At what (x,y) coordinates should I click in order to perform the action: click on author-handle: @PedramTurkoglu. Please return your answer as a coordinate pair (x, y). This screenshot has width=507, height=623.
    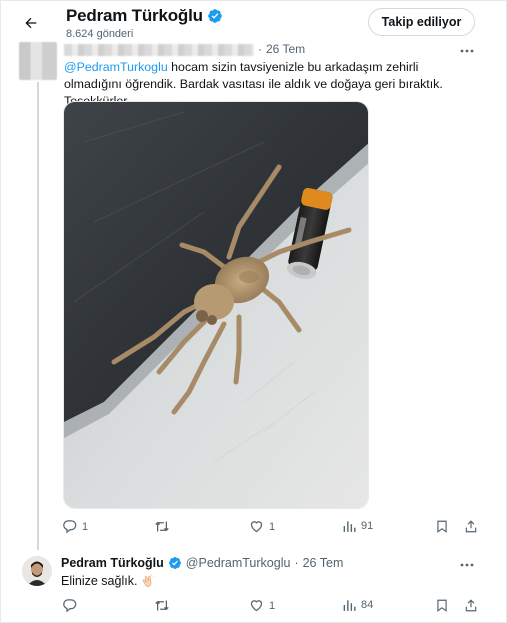
    Looking at the image, I should click on (238, 563).